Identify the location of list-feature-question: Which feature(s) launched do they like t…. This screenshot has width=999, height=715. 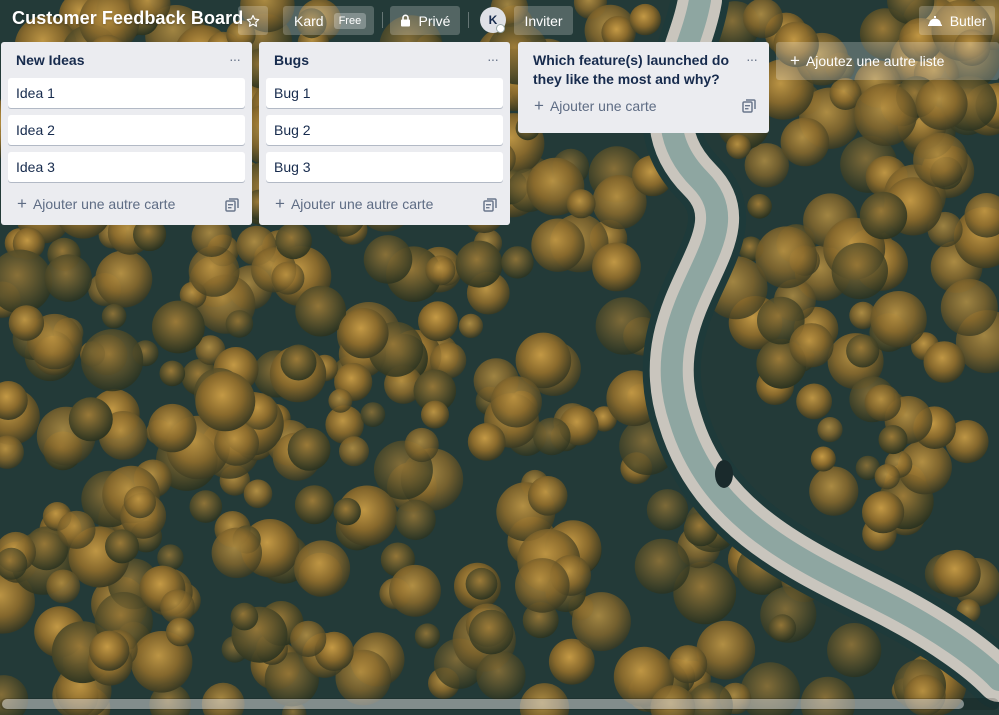
(643, 87).